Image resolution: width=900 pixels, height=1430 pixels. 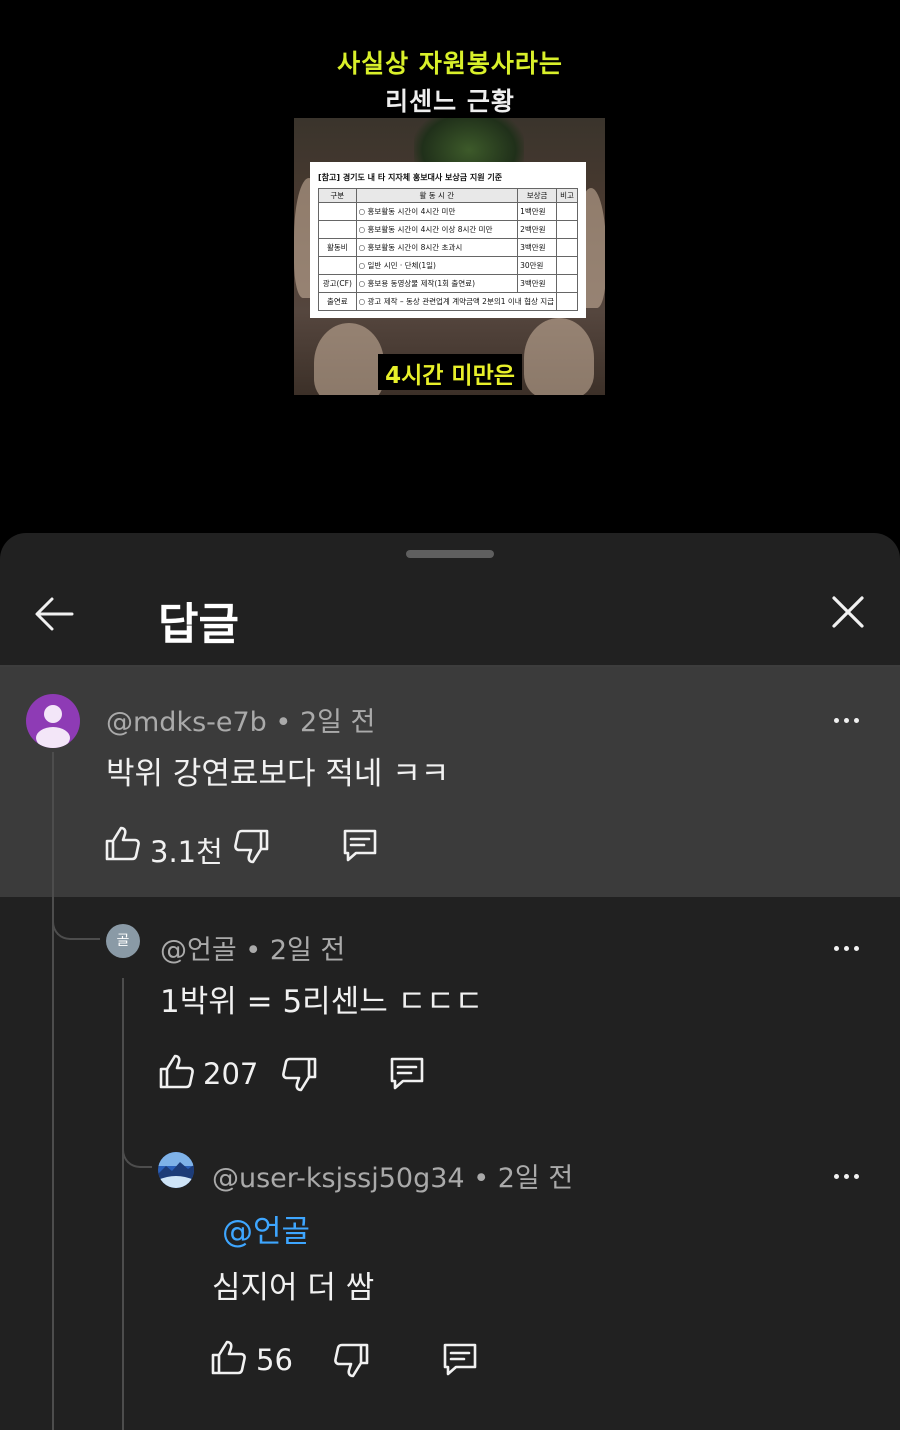 I want to click on table-cell: ○ 일반 시민 · 단체(1일), so click(x=437, y=265).